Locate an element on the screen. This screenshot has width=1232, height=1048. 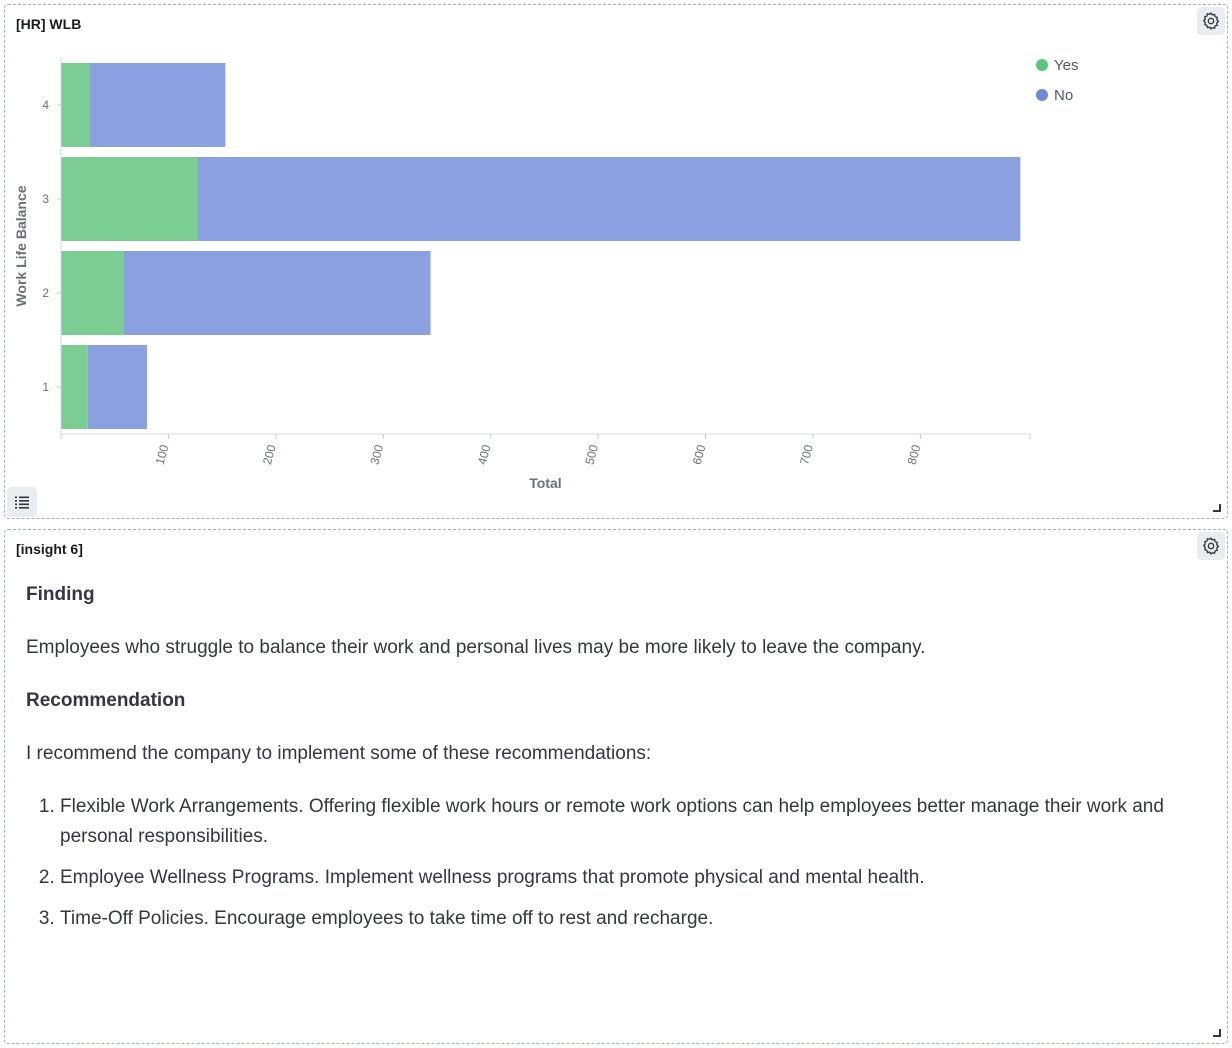
recommendation-heading: Recommendation is located at coordinates (106, 700).